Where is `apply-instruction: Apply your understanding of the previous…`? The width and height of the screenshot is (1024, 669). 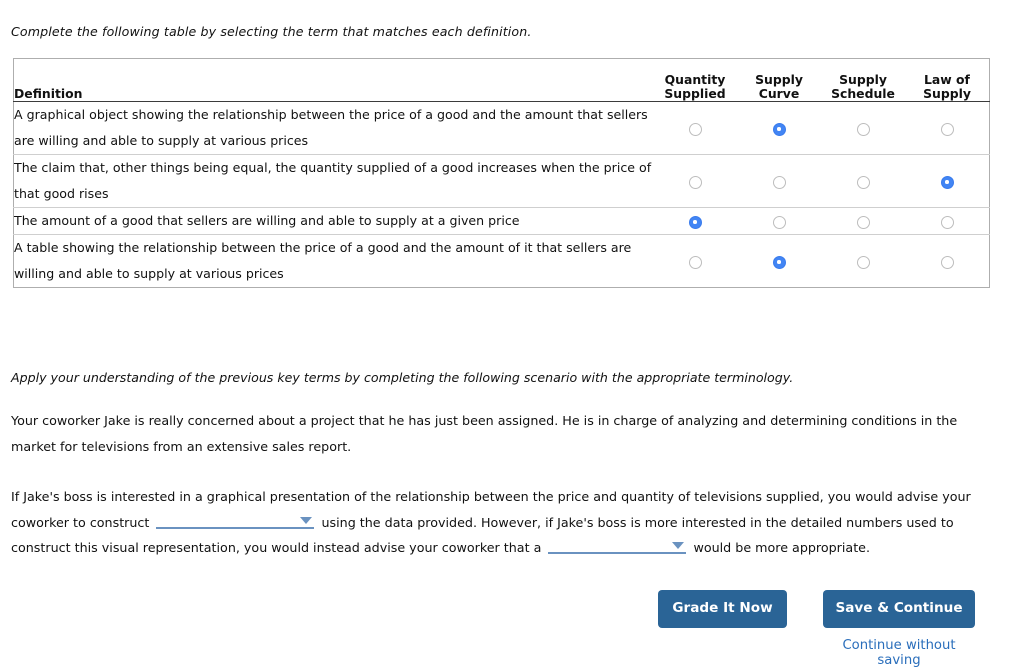 apply-instruction: Apply your understanding of the previous… is located at coordinates (402, 377).